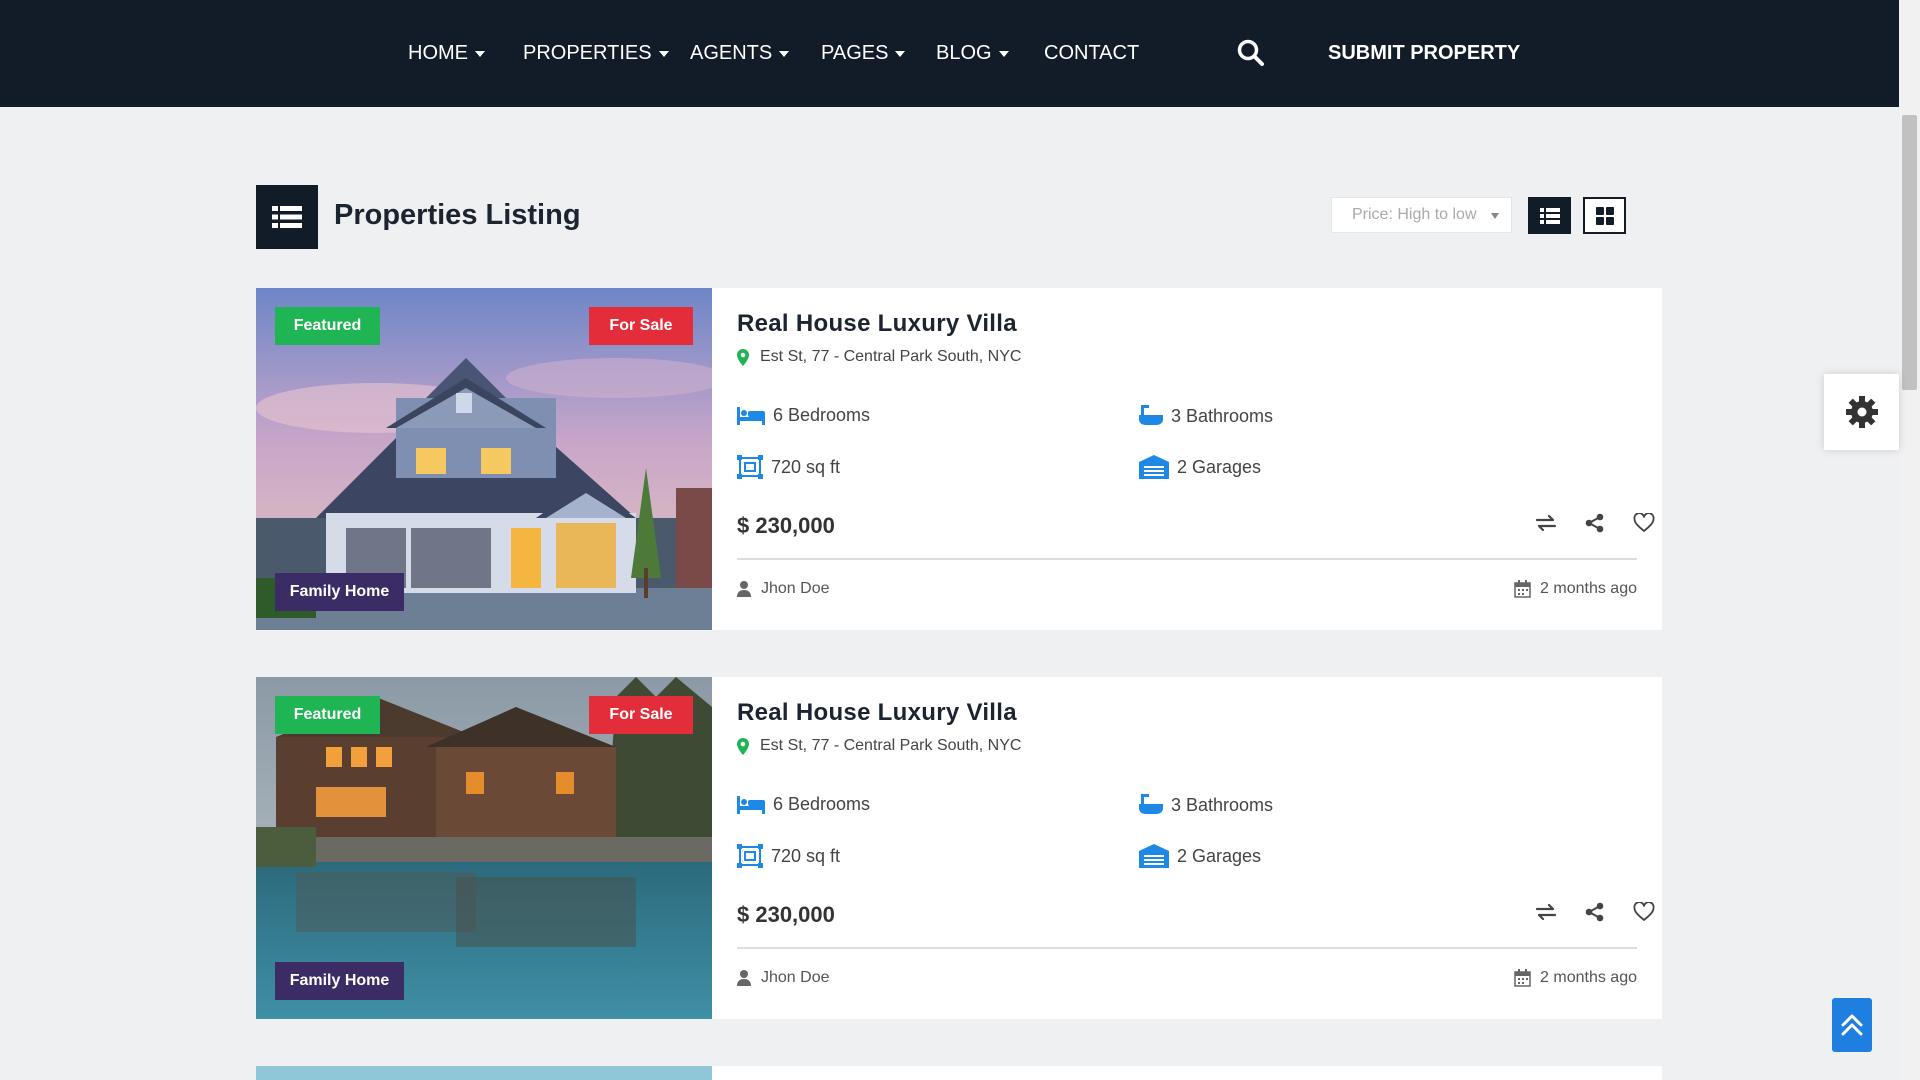 The width and height of the screenshot is (1920, 1080). I want to click on nav-properties-label: PROPERTIES, so click(587, 53).